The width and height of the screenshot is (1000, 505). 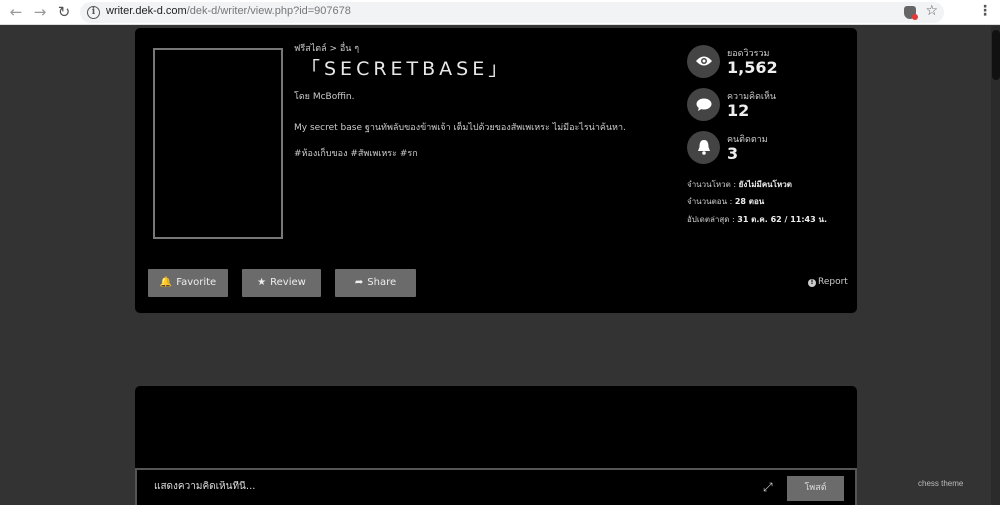 What do you see at coordinates (268, 11) in the screenshot?
I see `url-path: /dek-d/writer/view.php?id=907678` at bounding box center [268, 11].